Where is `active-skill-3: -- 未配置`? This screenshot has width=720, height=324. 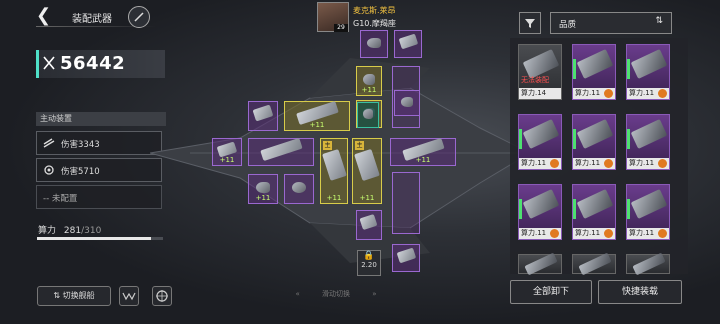
active-skill-3: -- 未配置 is located at coordinates (99, 197).